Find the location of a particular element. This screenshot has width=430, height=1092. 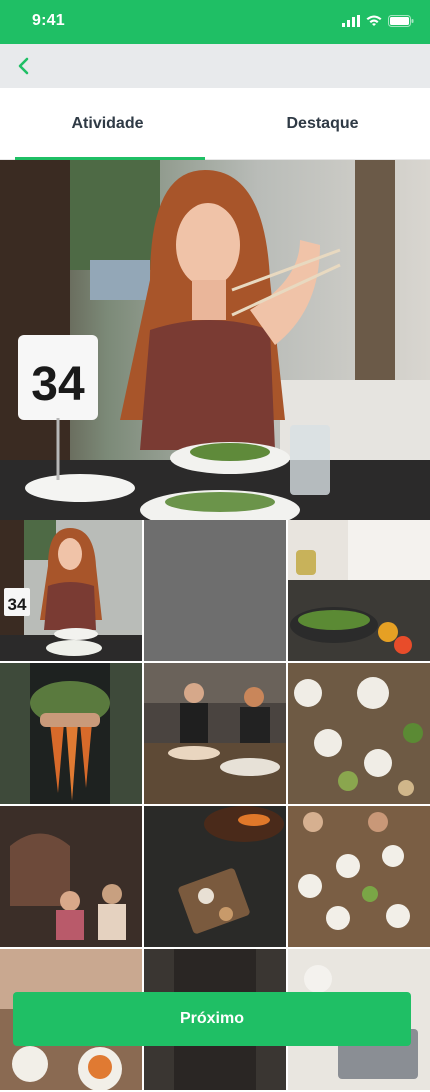

table-number-sign: 34 is located at coordinates (58, 384).